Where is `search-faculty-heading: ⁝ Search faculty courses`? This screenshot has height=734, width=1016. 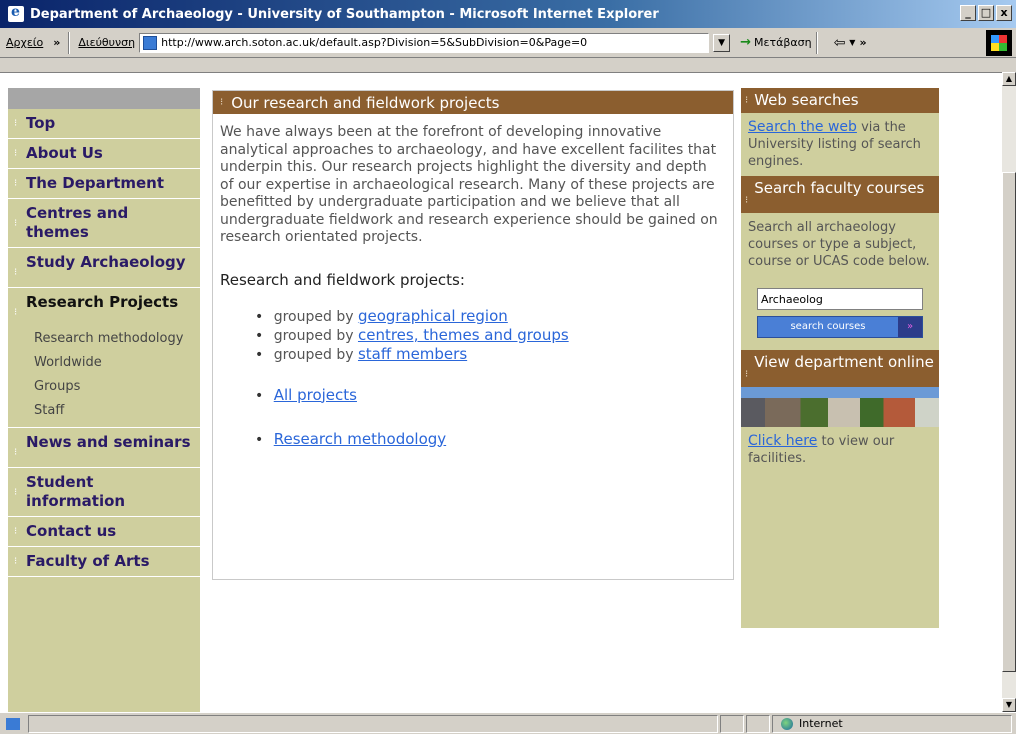
search-faculty-heading: ⁝ Search faculty courses is located at coordinates (840, 194).